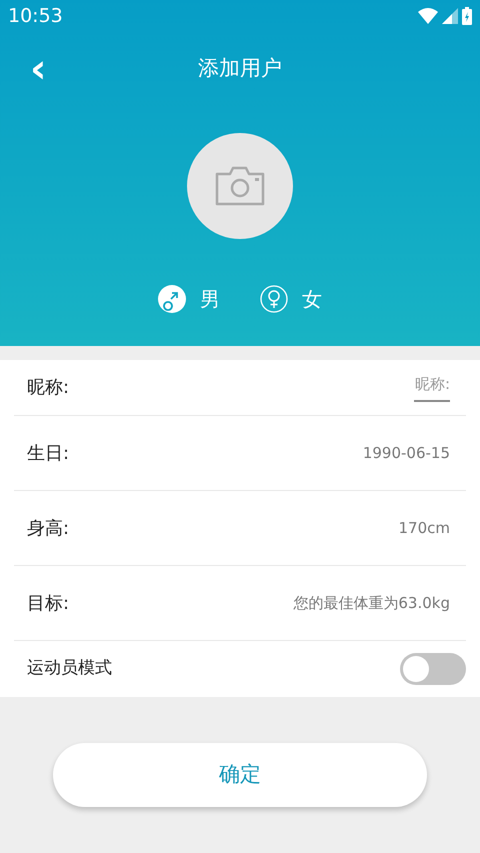 This screenshot has width=480, height=853. What do you see at coordinates (240, 68) in the screenshot?
I see `page-title: 添加用户` at bounding box center [240, 68].